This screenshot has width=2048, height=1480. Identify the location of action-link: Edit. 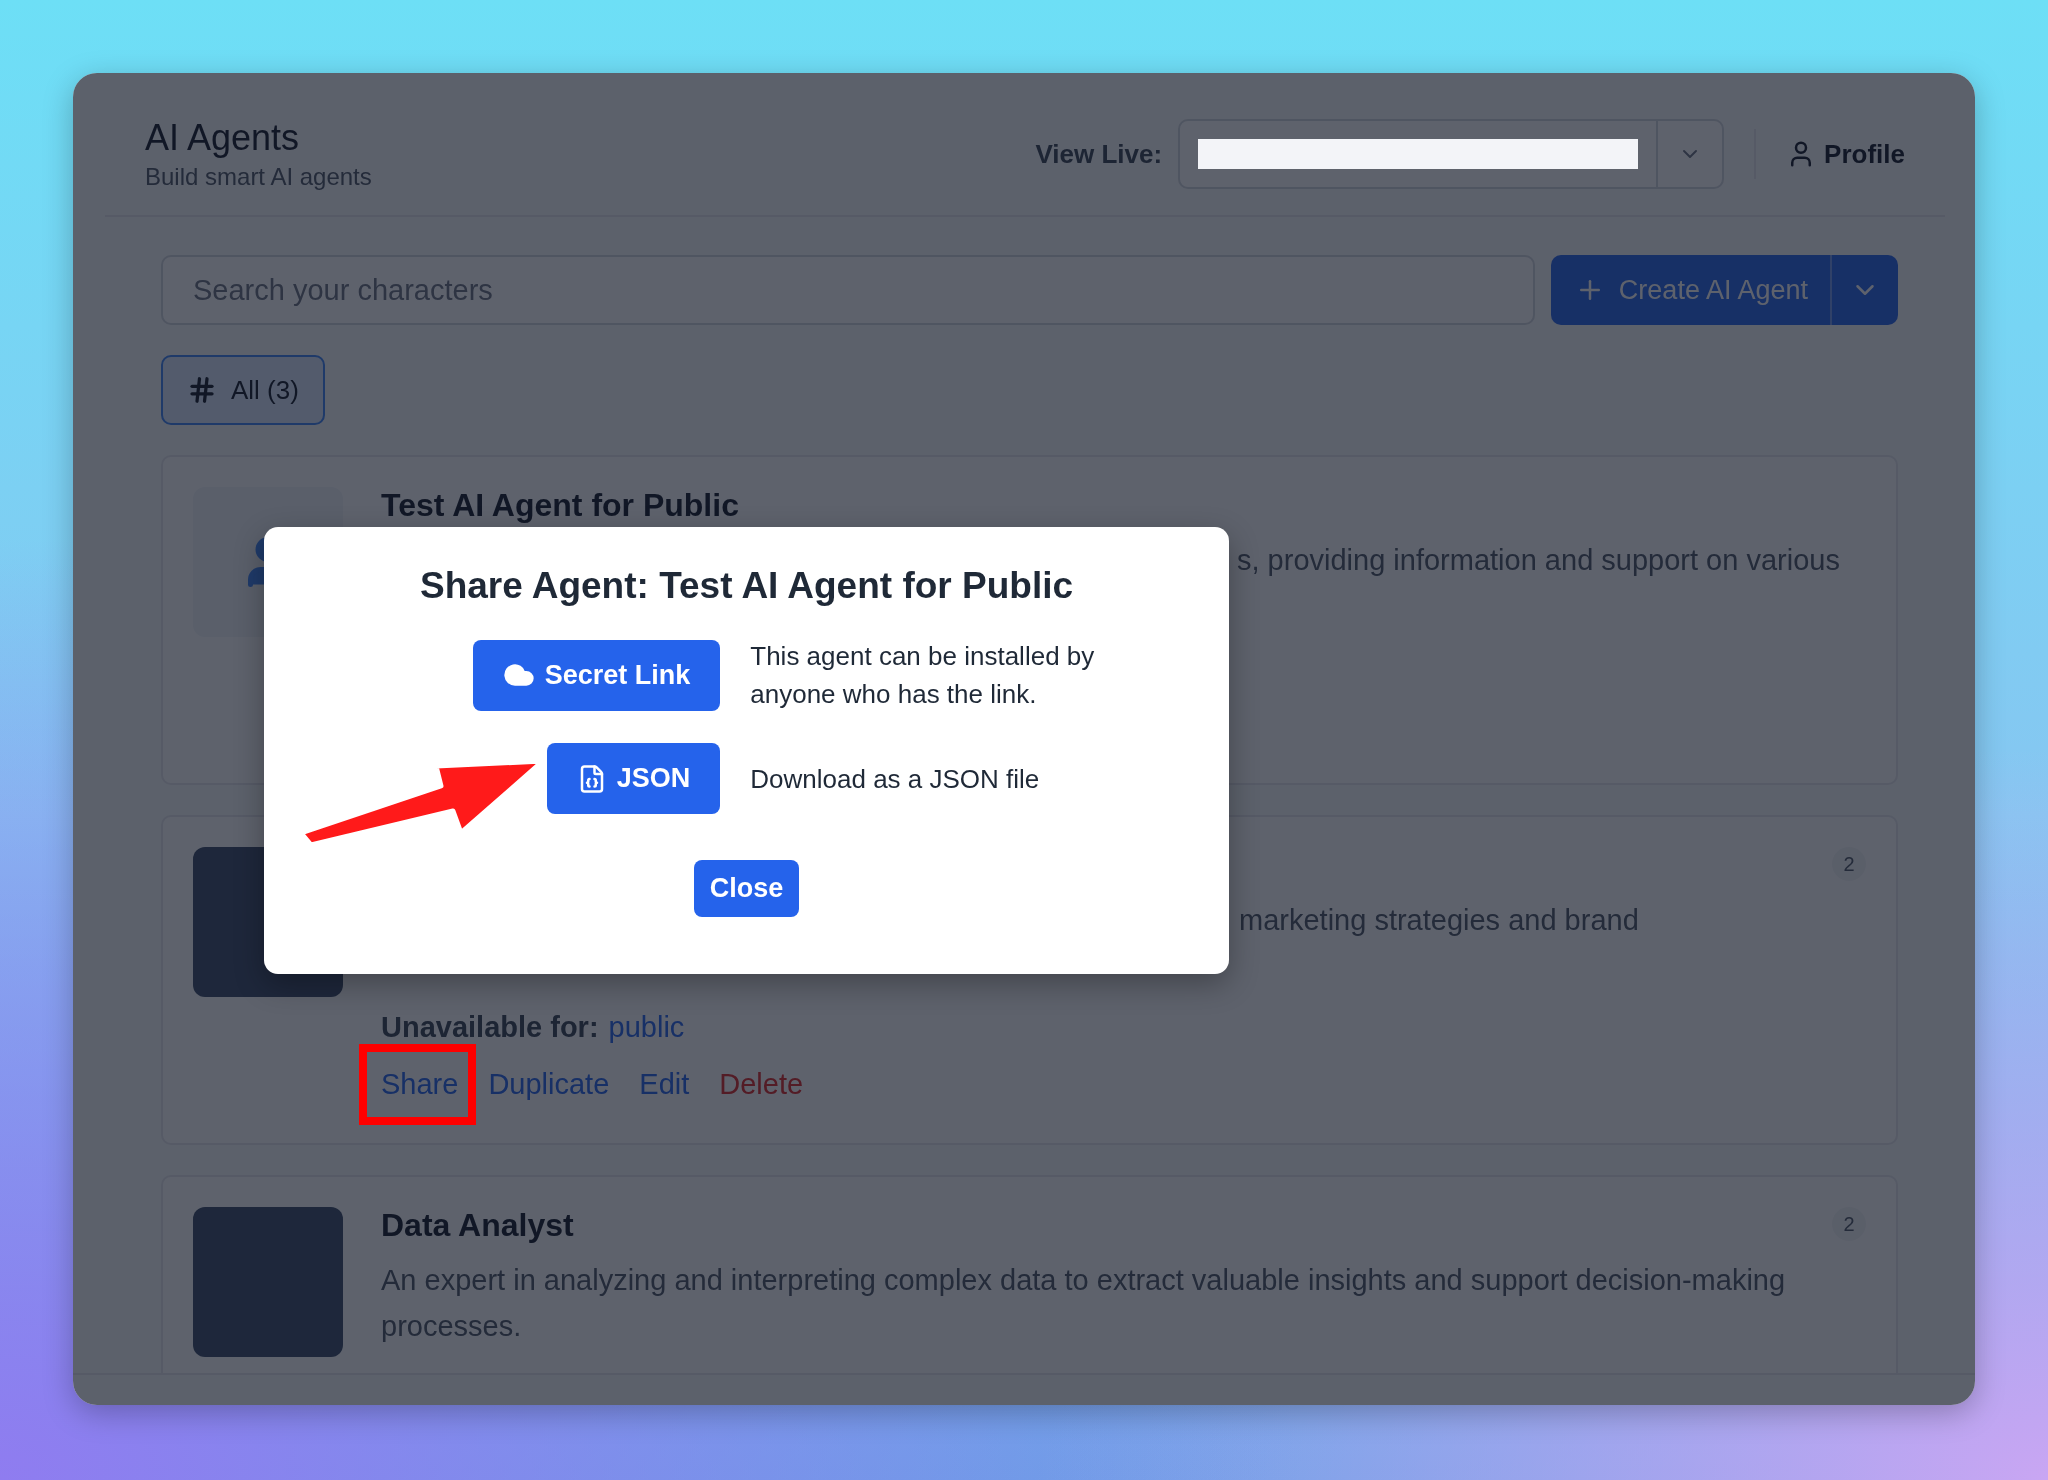
(664, 1084).